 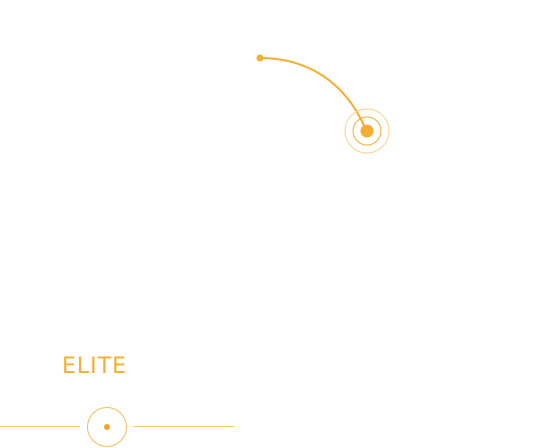 I want to click on decorative-graphics, so click(x=323, y=104).